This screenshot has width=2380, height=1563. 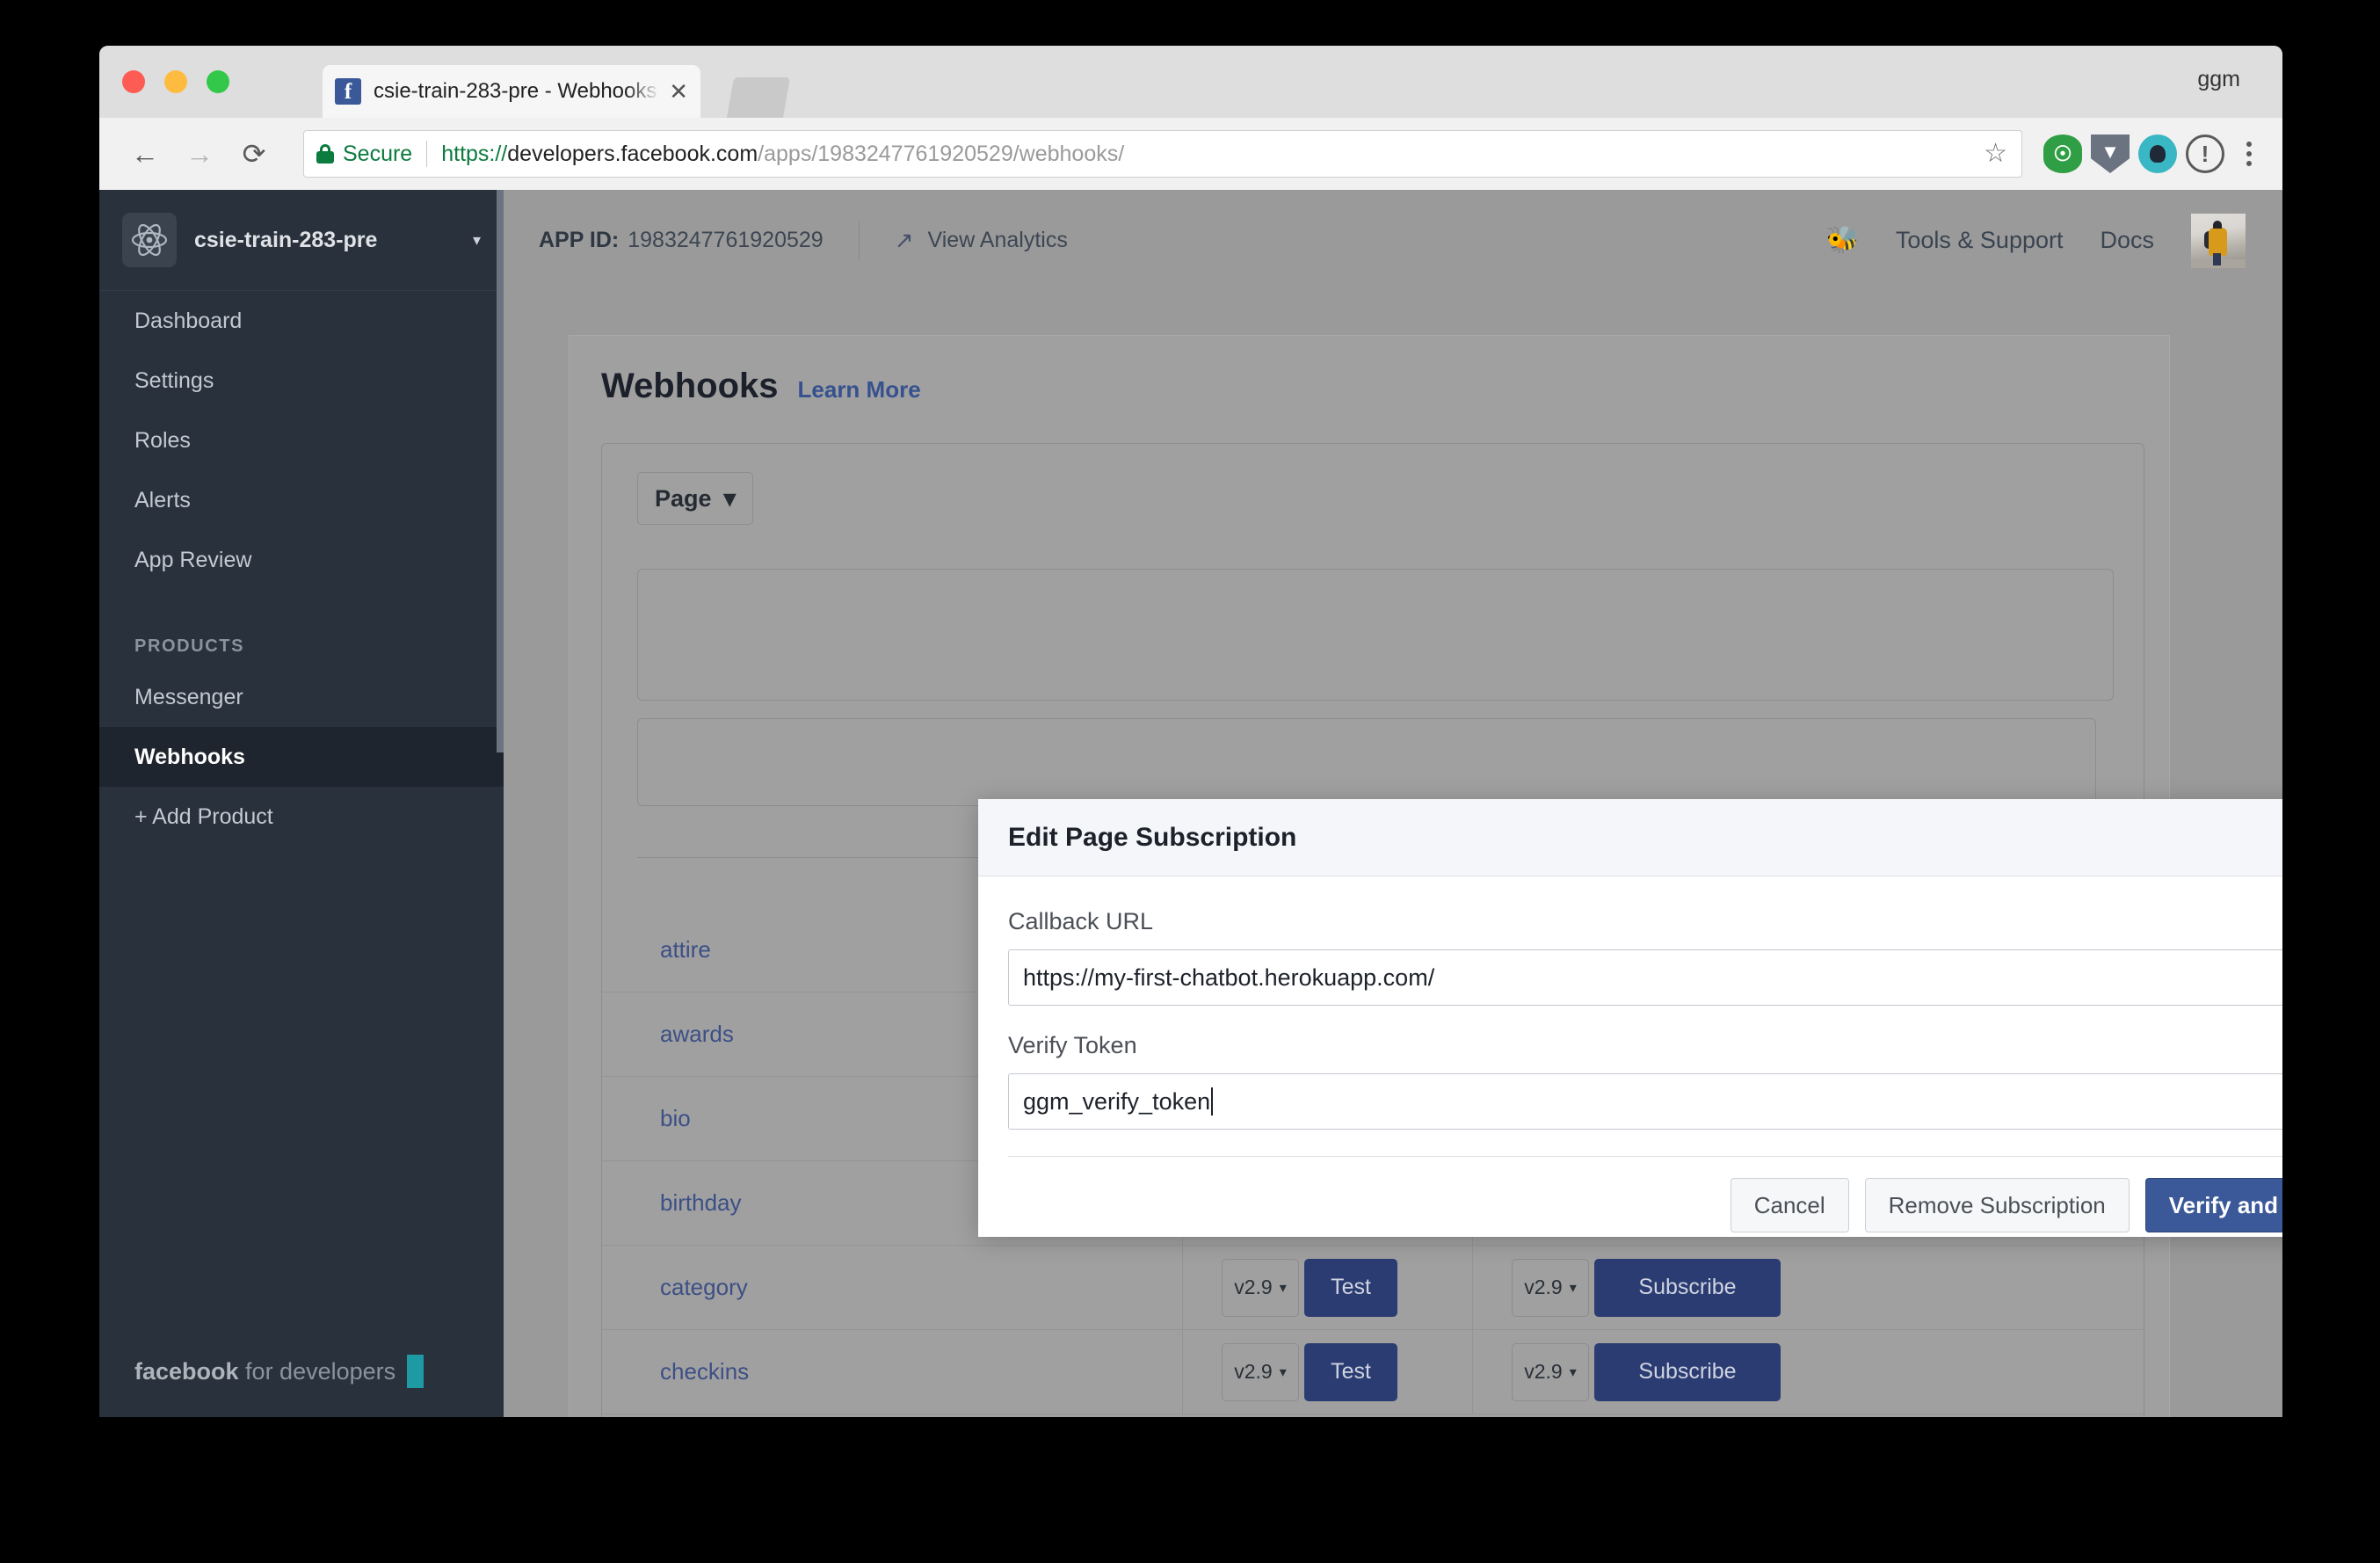 I want to click on header-right-group: 🐝 Tools & Support Docs, so click(x=2054, y=240).